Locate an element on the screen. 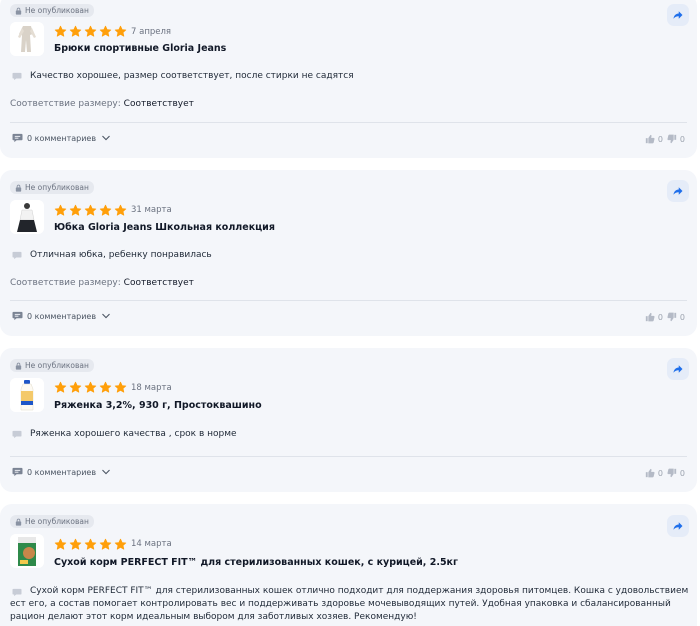  product-image-ryazhenka is located at coordinates (27, 395).